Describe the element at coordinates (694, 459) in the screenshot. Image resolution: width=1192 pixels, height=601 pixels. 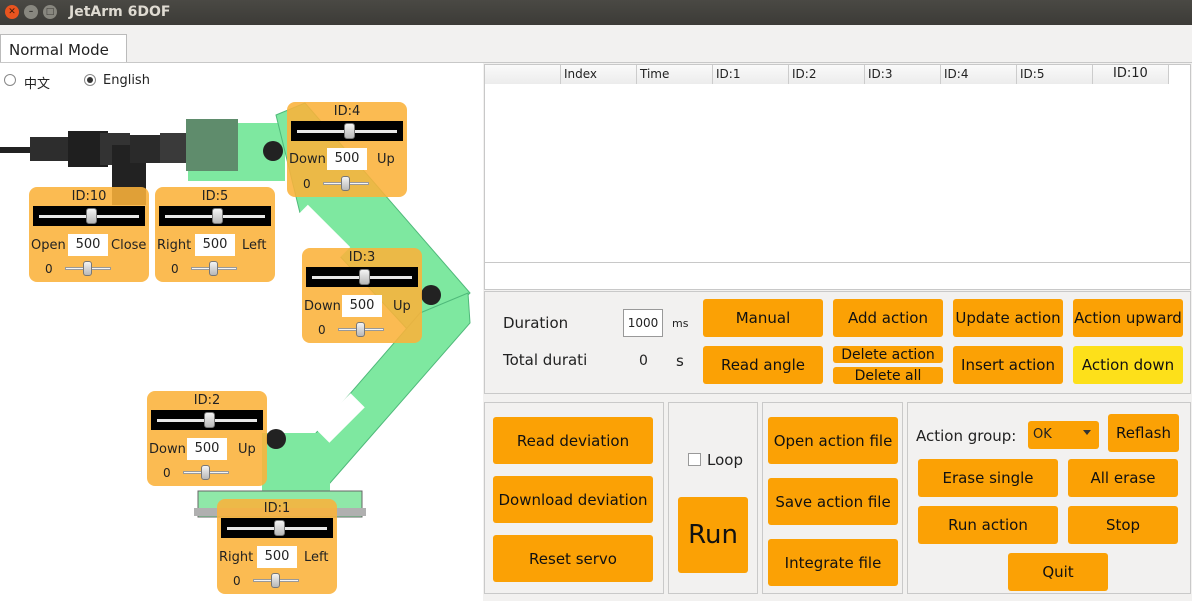
I see `loop-checkbox` at that location.